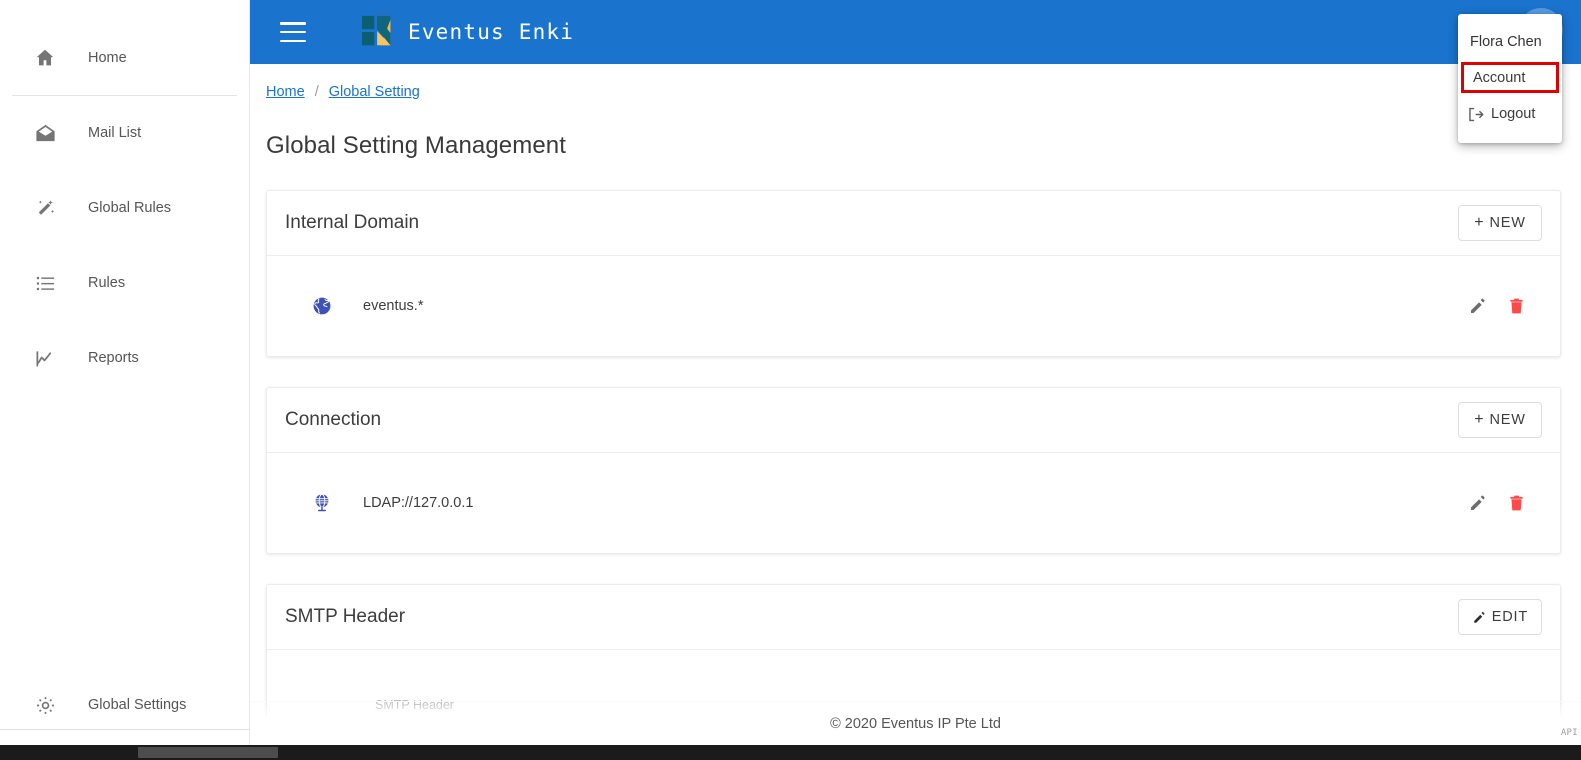 The height and width of the screenshot is (760, 1581). What do you see at coordinates (107, 58) in the screenshot?
I see `sidebar-item-label: Home` at bounding box center [107, 58].